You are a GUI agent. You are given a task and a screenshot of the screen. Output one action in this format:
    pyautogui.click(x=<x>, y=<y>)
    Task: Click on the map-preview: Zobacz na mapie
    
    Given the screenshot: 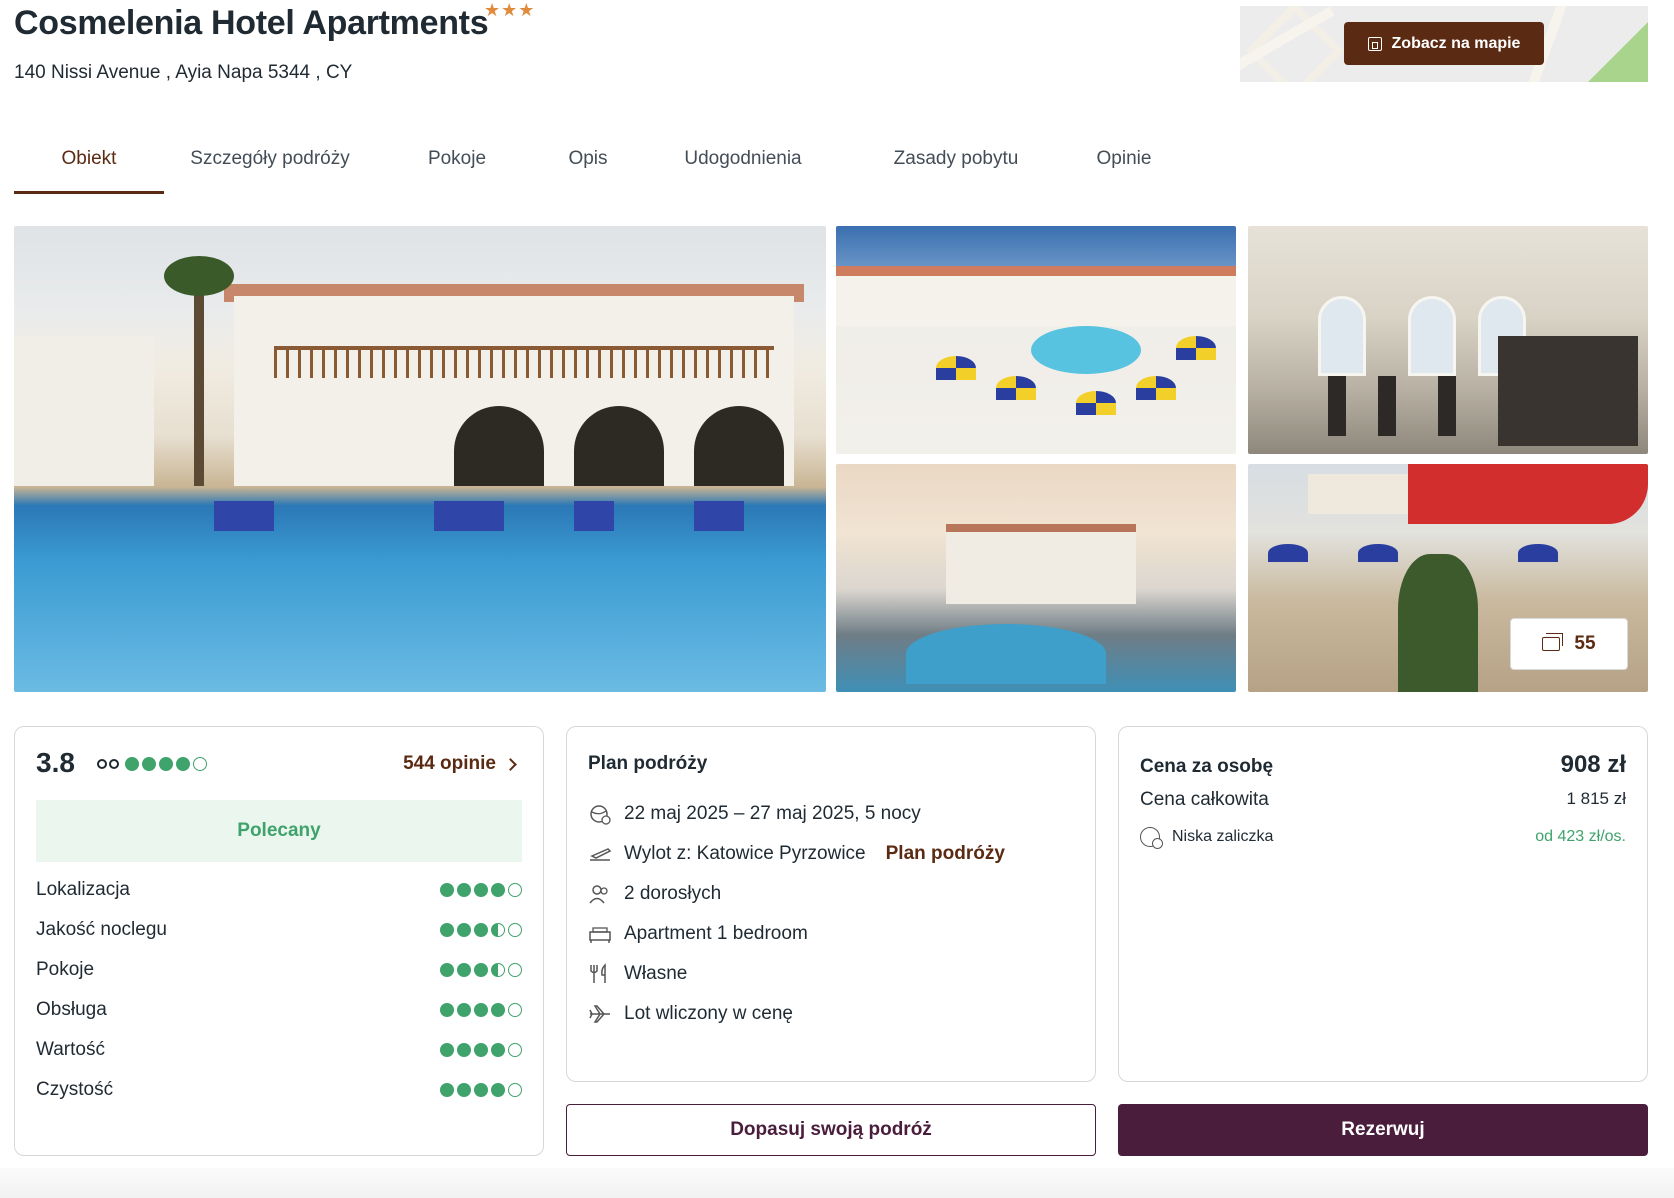 What is the action you would take?
    pyautogui.click(x=1444, y=44)
    